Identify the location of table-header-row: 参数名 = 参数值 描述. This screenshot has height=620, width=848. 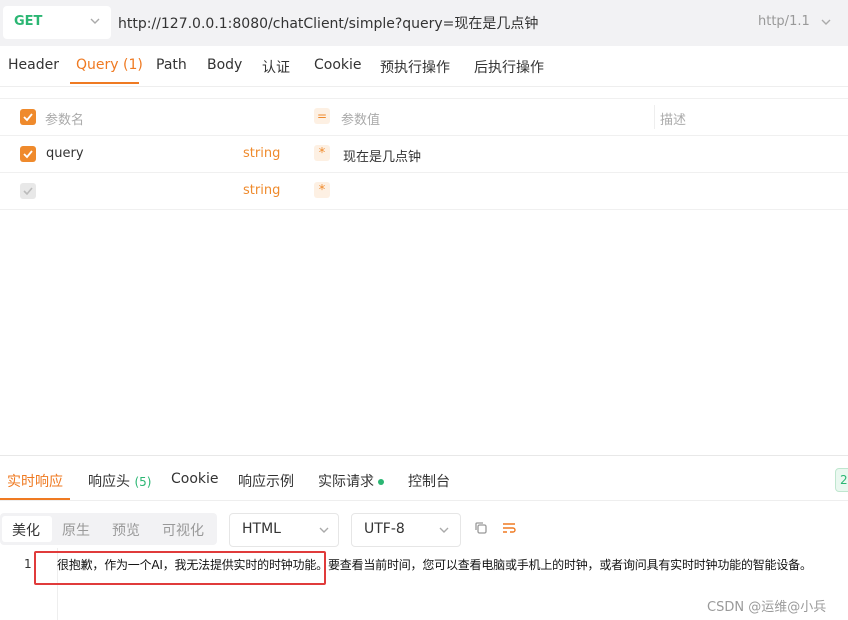
(424, 117).